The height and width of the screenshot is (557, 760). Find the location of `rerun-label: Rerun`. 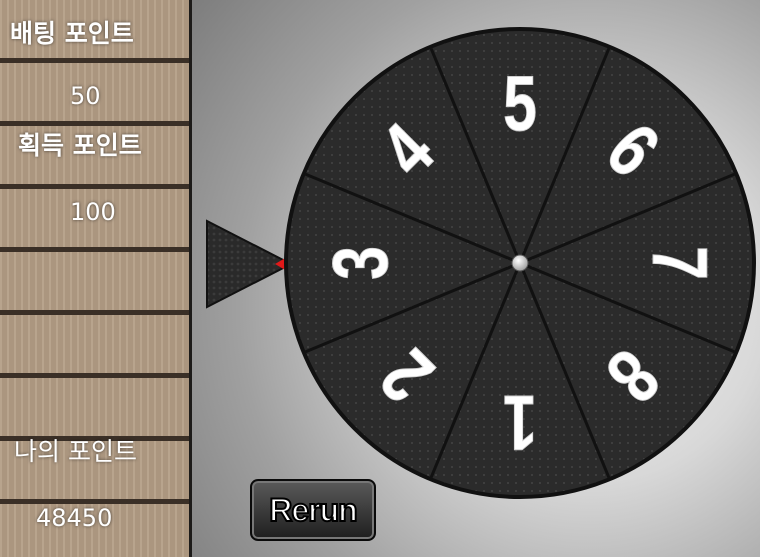

rerun-label: Rerun is located at coordinates (313, 510).